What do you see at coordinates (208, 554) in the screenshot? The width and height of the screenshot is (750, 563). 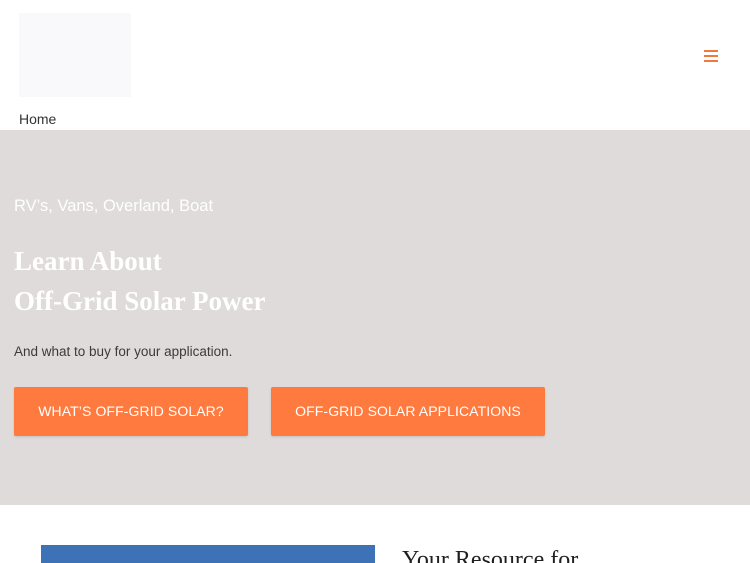 I see `feature-image` at bounding box center [208, 554].